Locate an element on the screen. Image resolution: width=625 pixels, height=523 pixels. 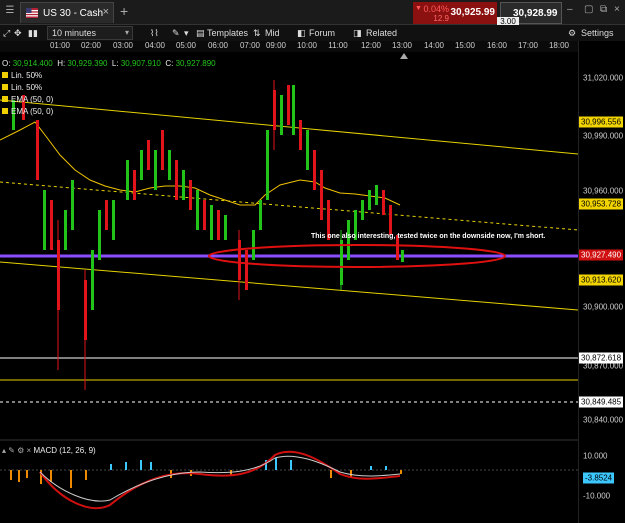
low-value: 30,907.910 is located at coordinates (140, 63).